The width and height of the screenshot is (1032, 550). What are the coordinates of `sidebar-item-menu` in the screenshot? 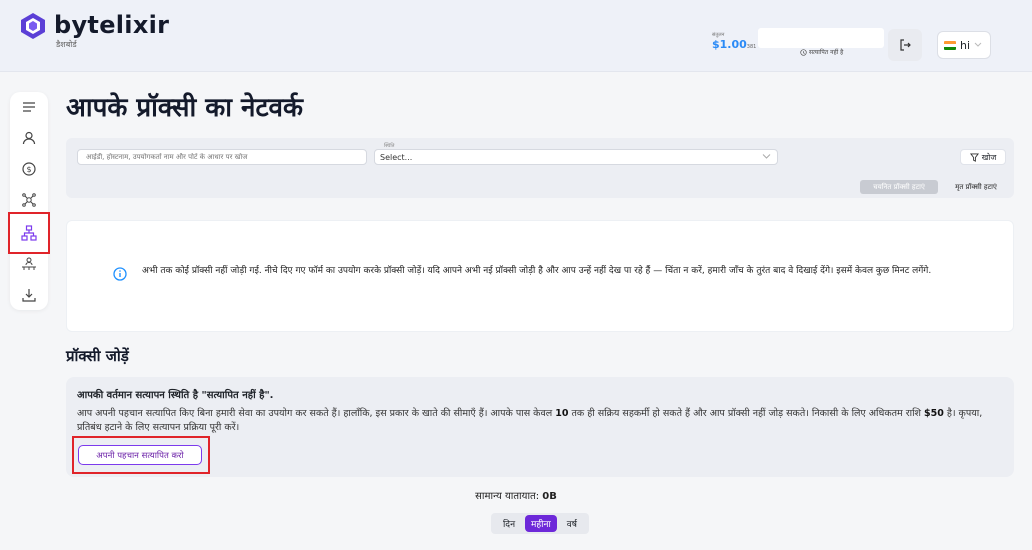 It's located at (29, 107).